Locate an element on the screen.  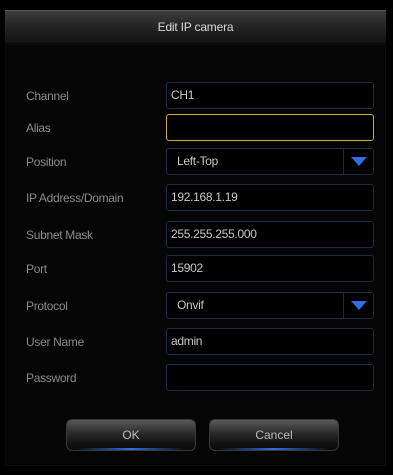
cancel-button-label: Cancel is located at coordinates (274, 435).